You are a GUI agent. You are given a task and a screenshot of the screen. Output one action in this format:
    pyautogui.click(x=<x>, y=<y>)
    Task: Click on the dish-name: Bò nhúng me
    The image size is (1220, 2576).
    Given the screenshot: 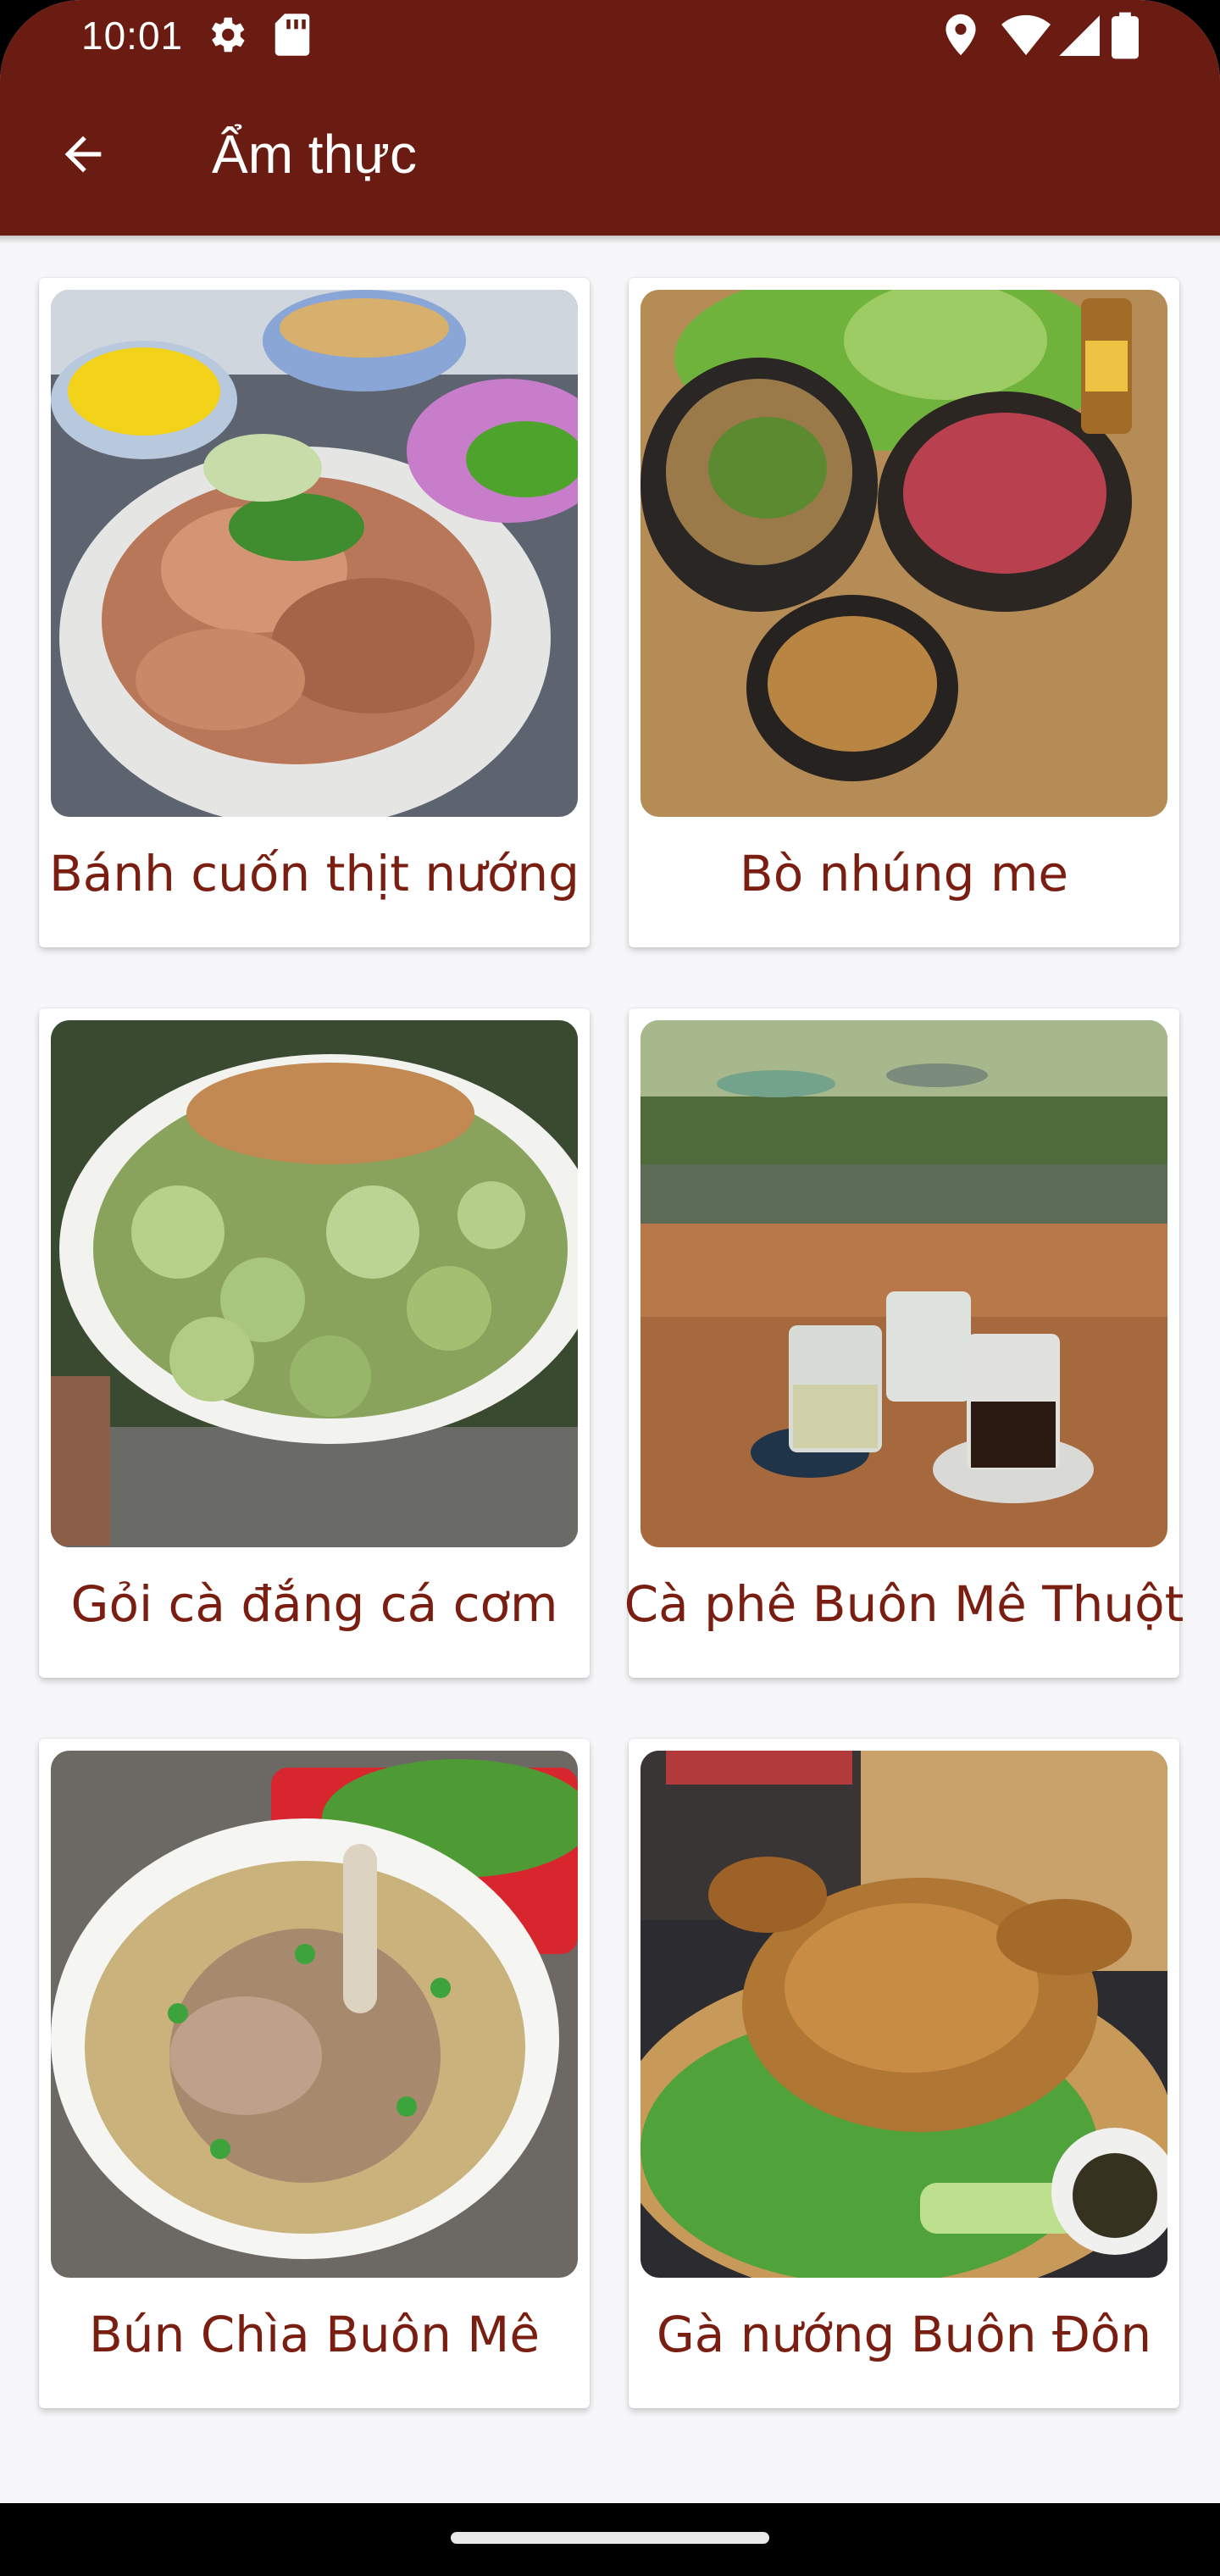 What is the action you would take?
    pyautogui.click(x=904, y=873)
    